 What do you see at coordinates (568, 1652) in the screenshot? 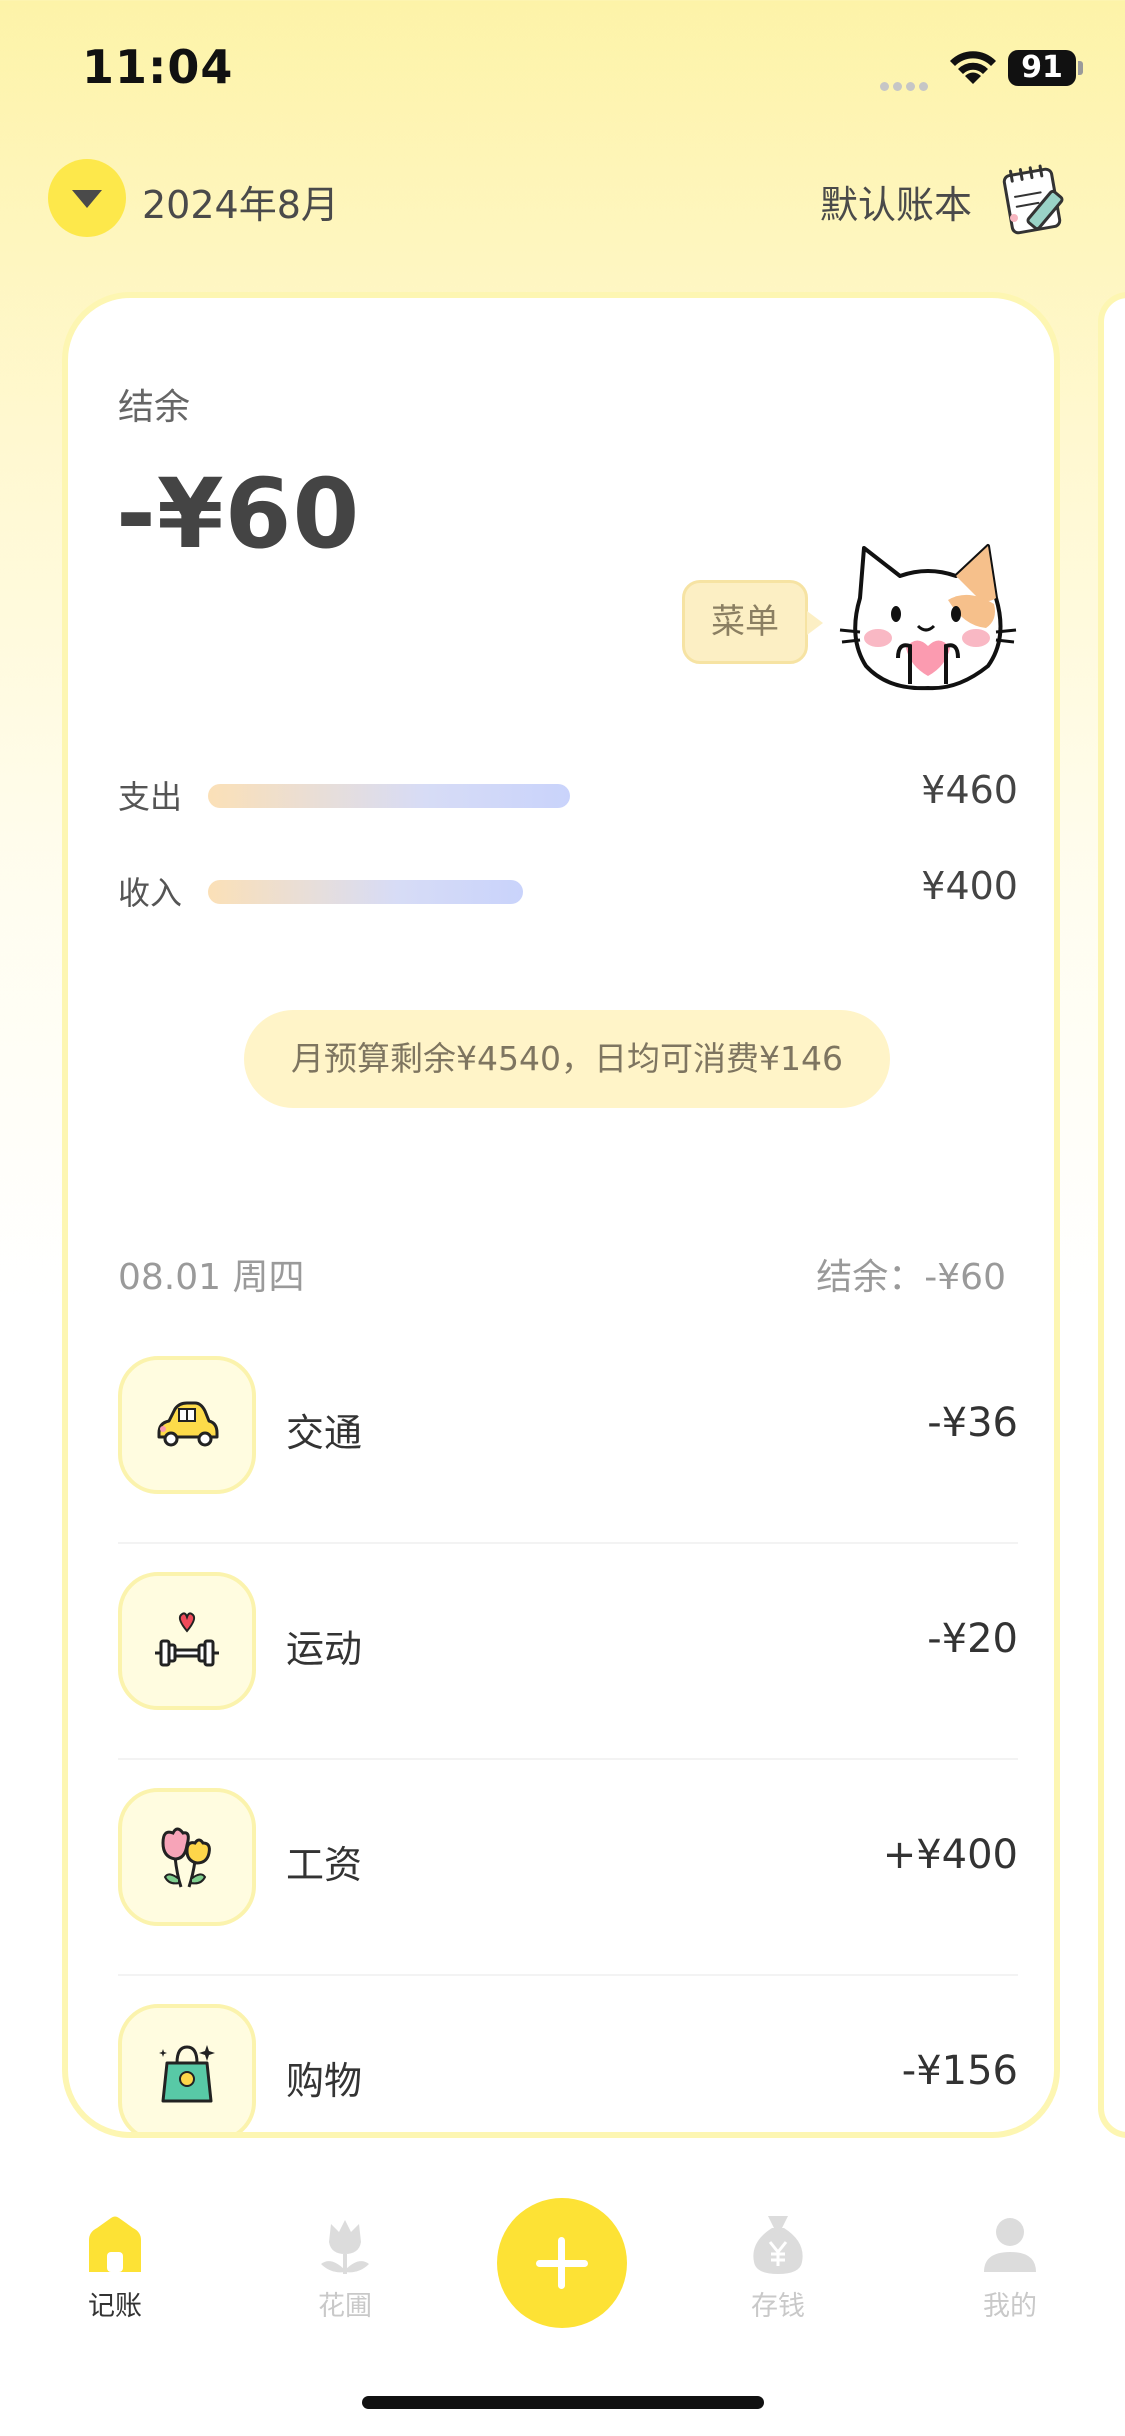
I see `transaction-row: 运动 -¥20` at bounding box center [568, 1652].